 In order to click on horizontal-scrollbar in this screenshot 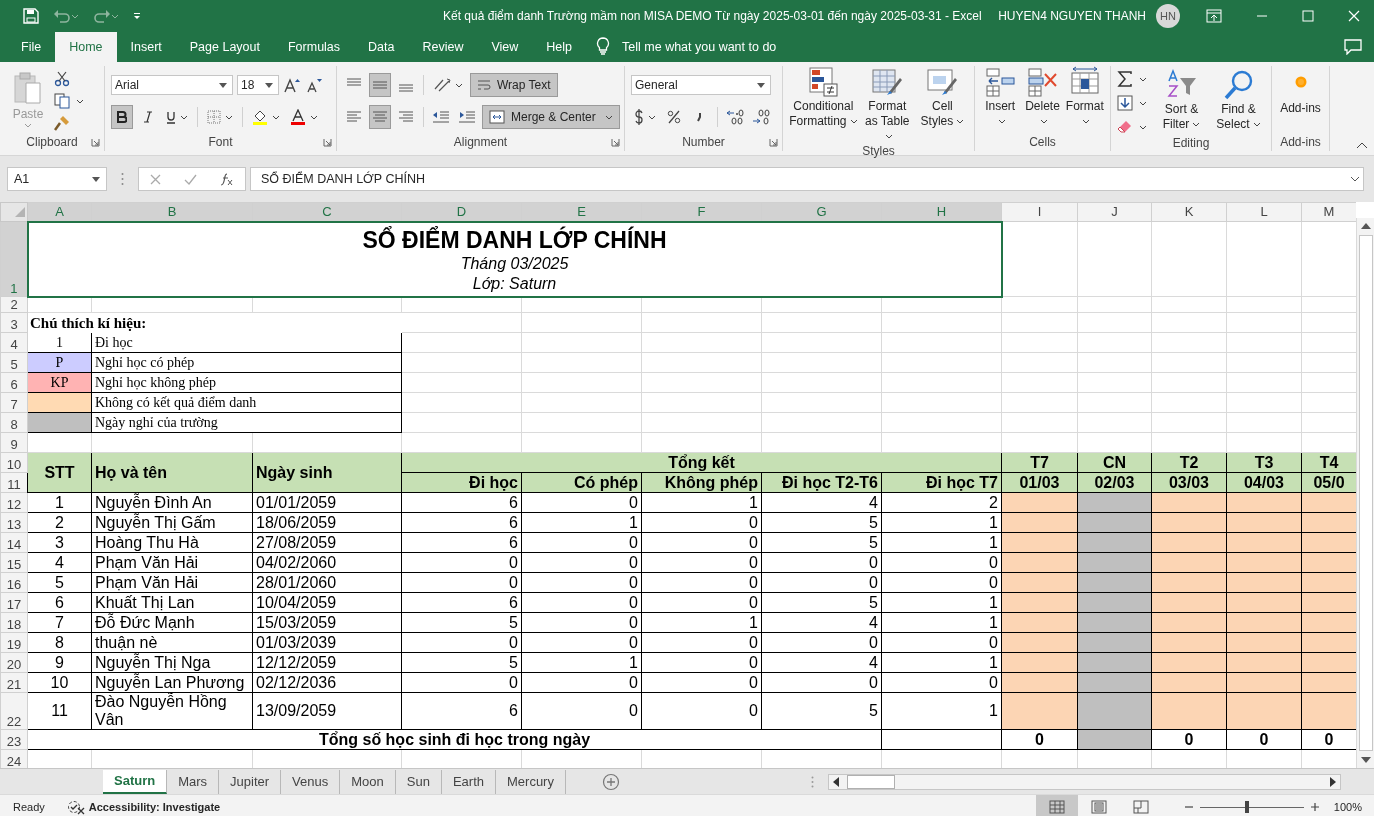, I will do `click(1084, 781)`.